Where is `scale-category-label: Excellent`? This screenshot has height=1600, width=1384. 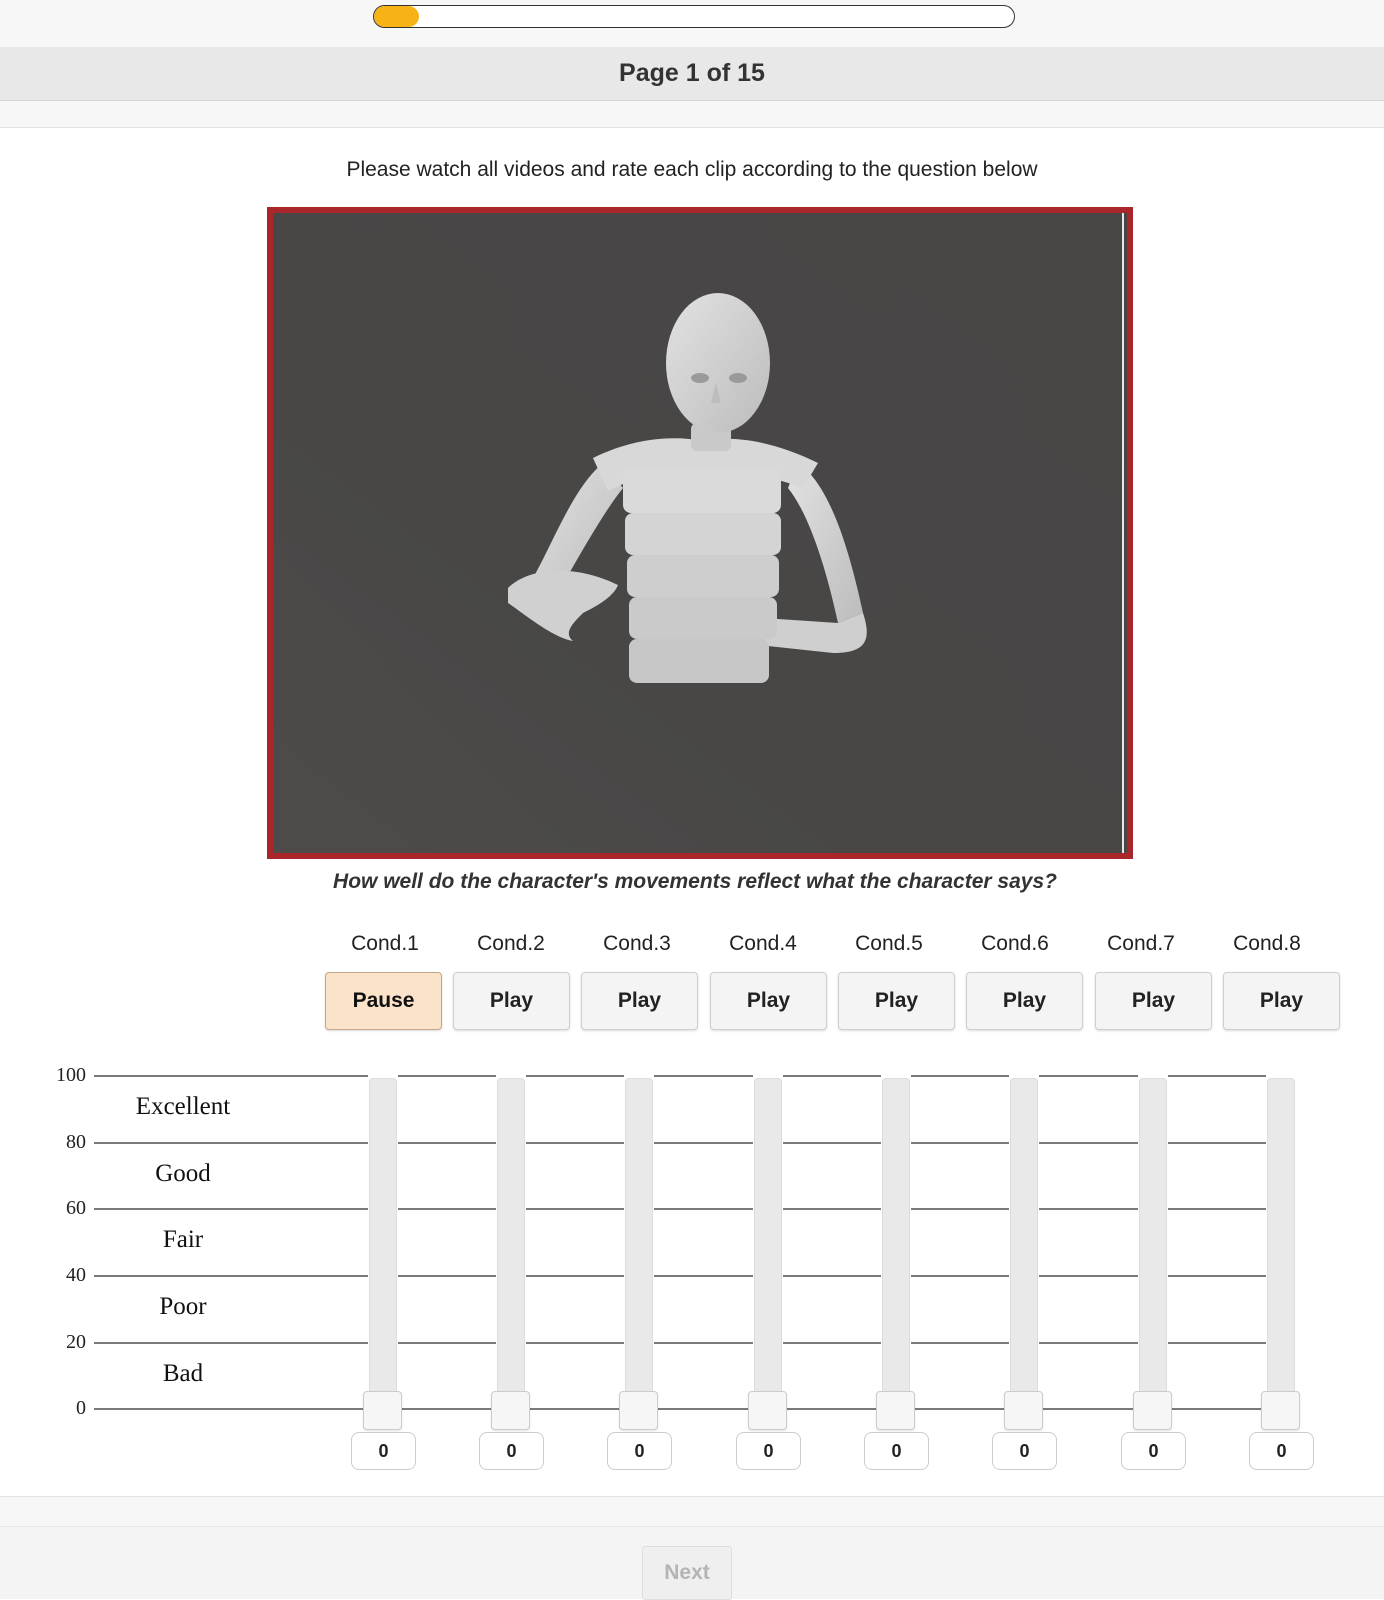
scale-category-label: Excellent is located at coordinates (183, 1106).